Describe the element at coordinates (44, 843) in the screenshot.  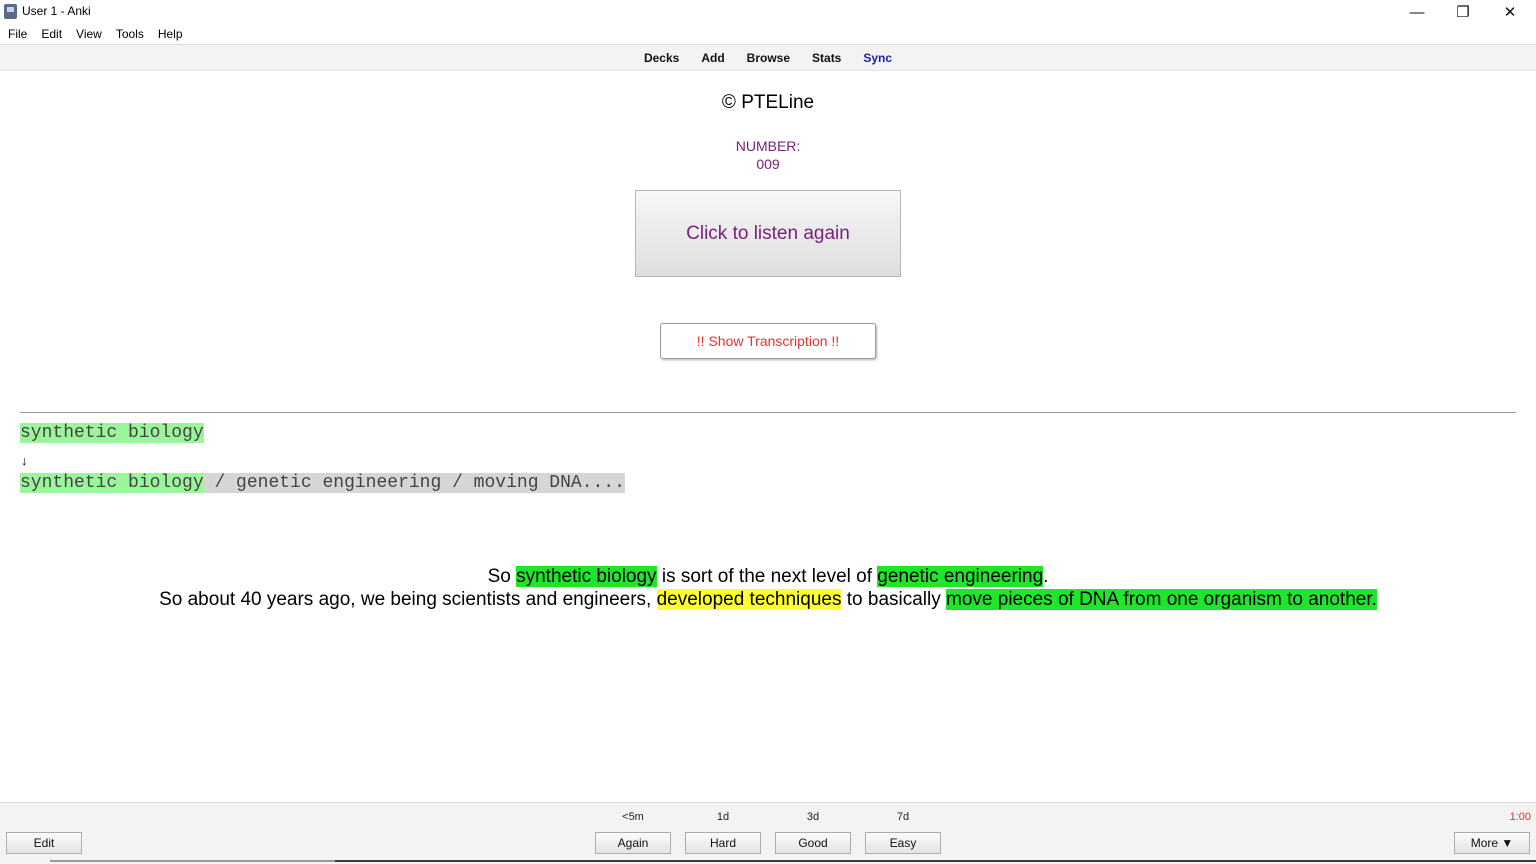
I see `edit-button: Edit` at that location.